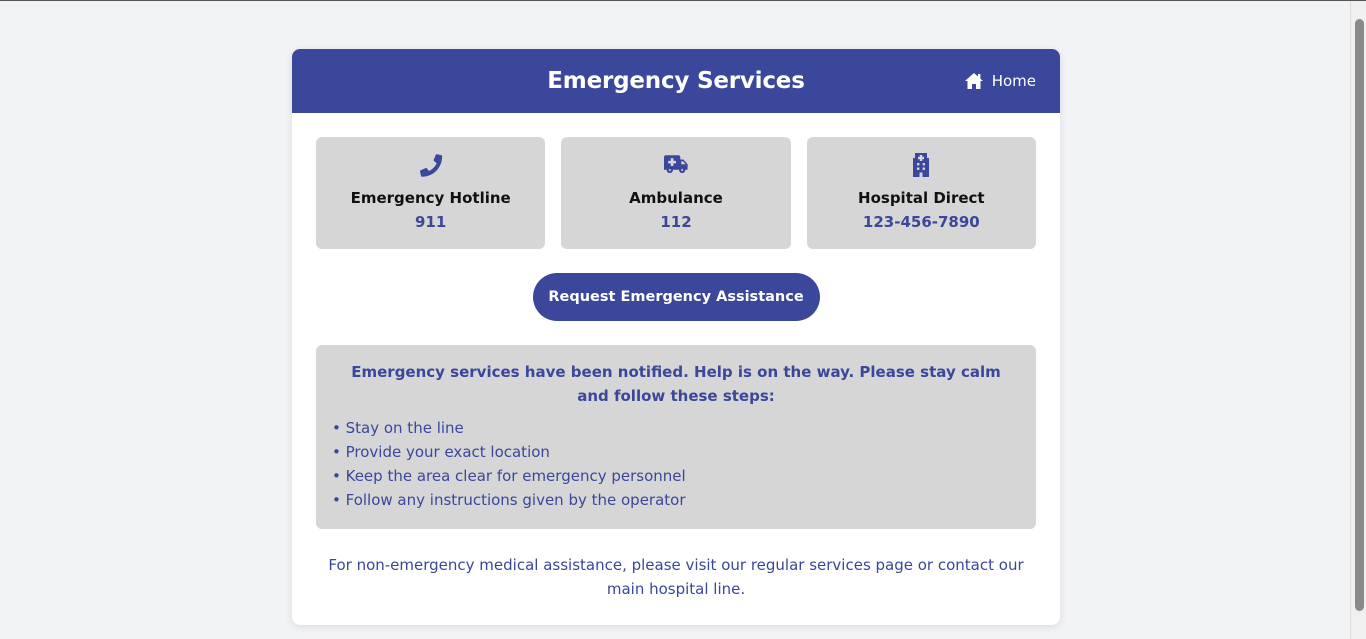 This screenshot has height=639, width=1366. What do you see at coordinates (430, 165) in the screenshot?
I see `phone-icon` at bounding box center [430, 165].